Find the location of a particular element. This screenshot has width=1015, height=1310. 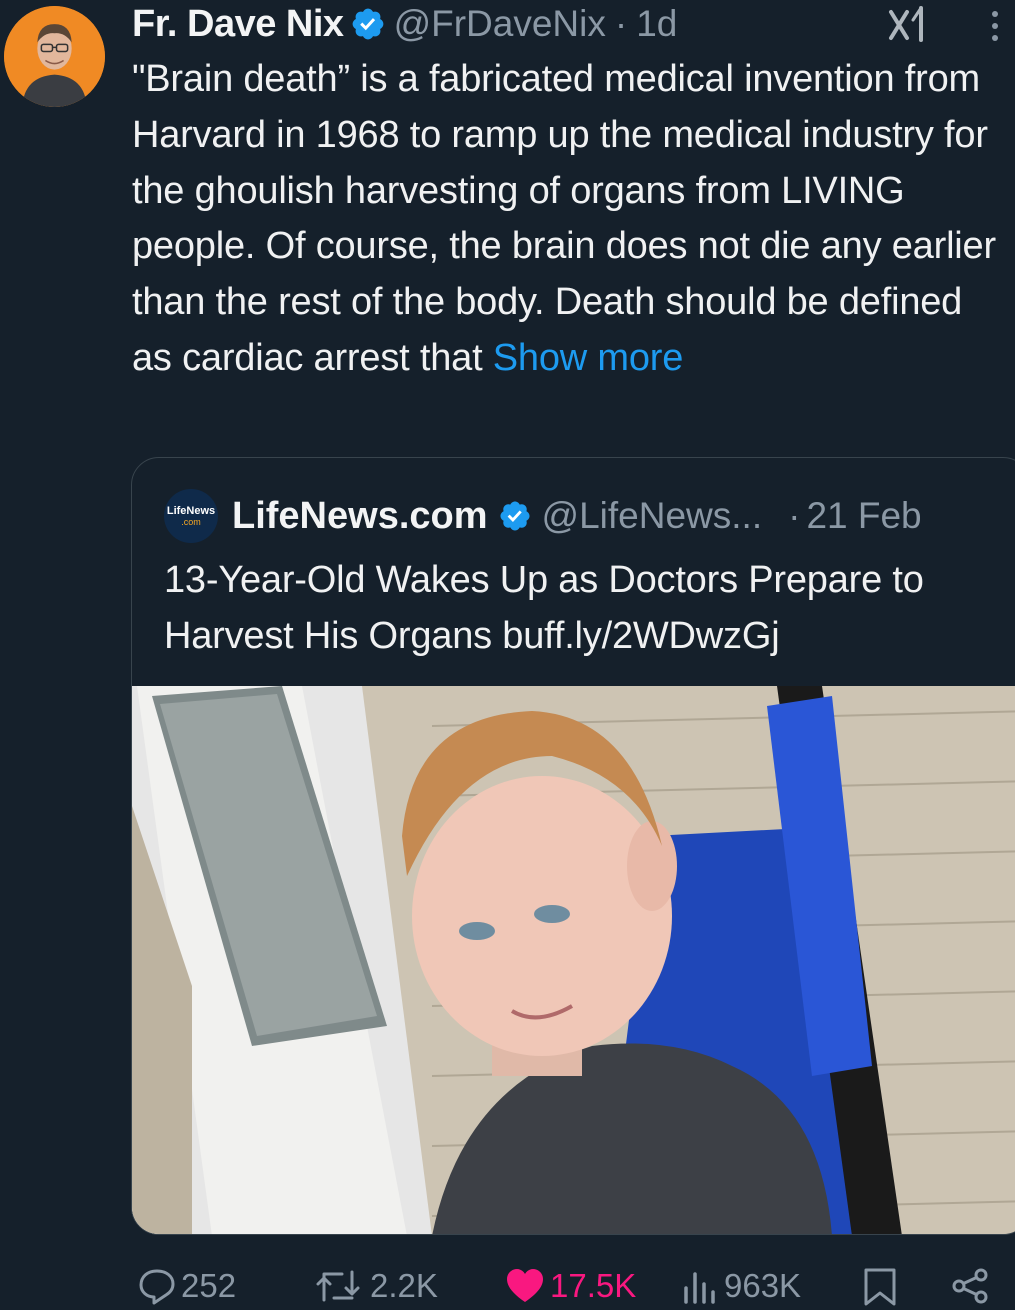

author-avatar is located at coordinates (54, 56).